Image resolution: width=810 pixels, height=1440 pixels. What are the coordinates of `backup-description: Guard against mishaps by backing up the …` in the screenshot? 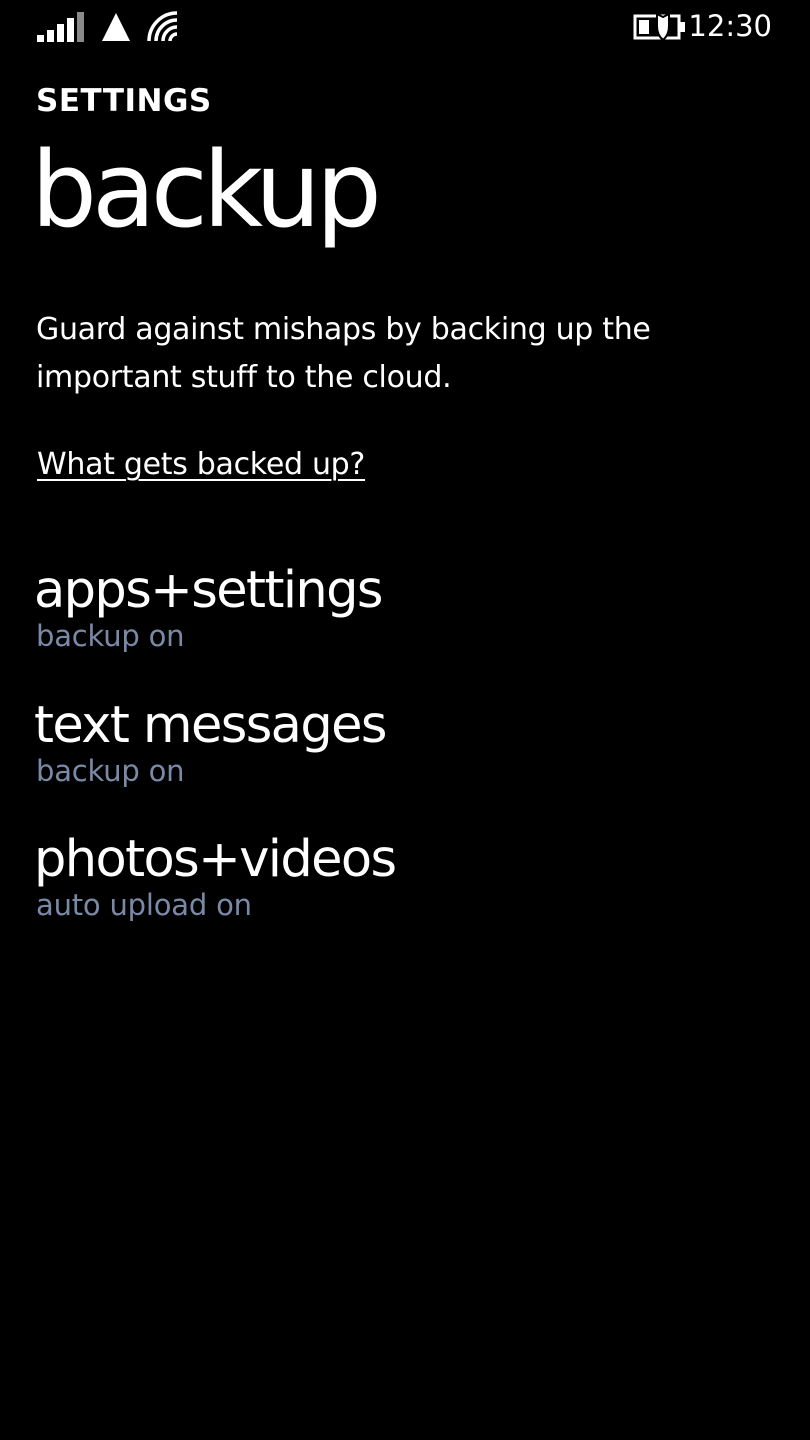 It's located at (343, 353).